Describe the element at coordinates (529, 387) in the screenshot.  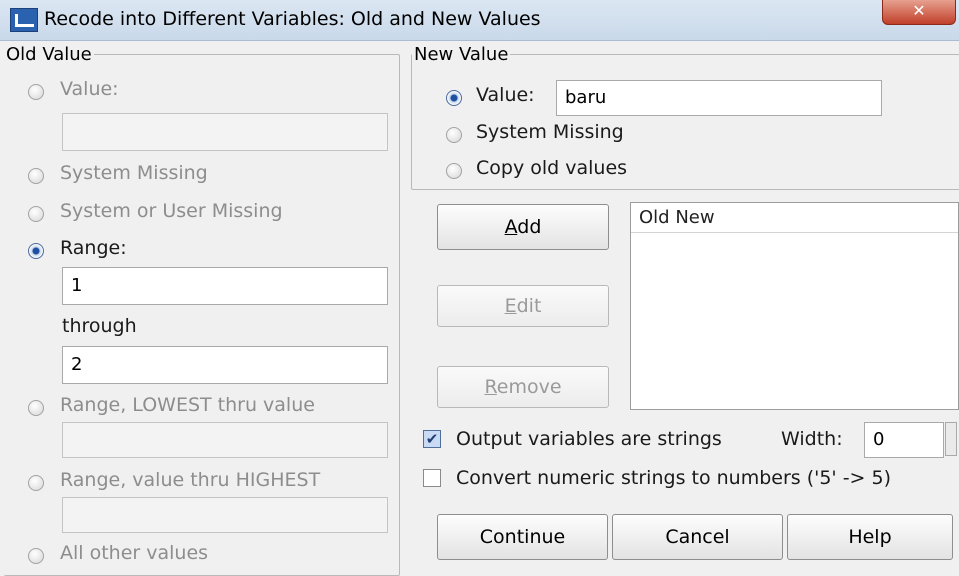
I see `remove-button-label: emove` at that location.